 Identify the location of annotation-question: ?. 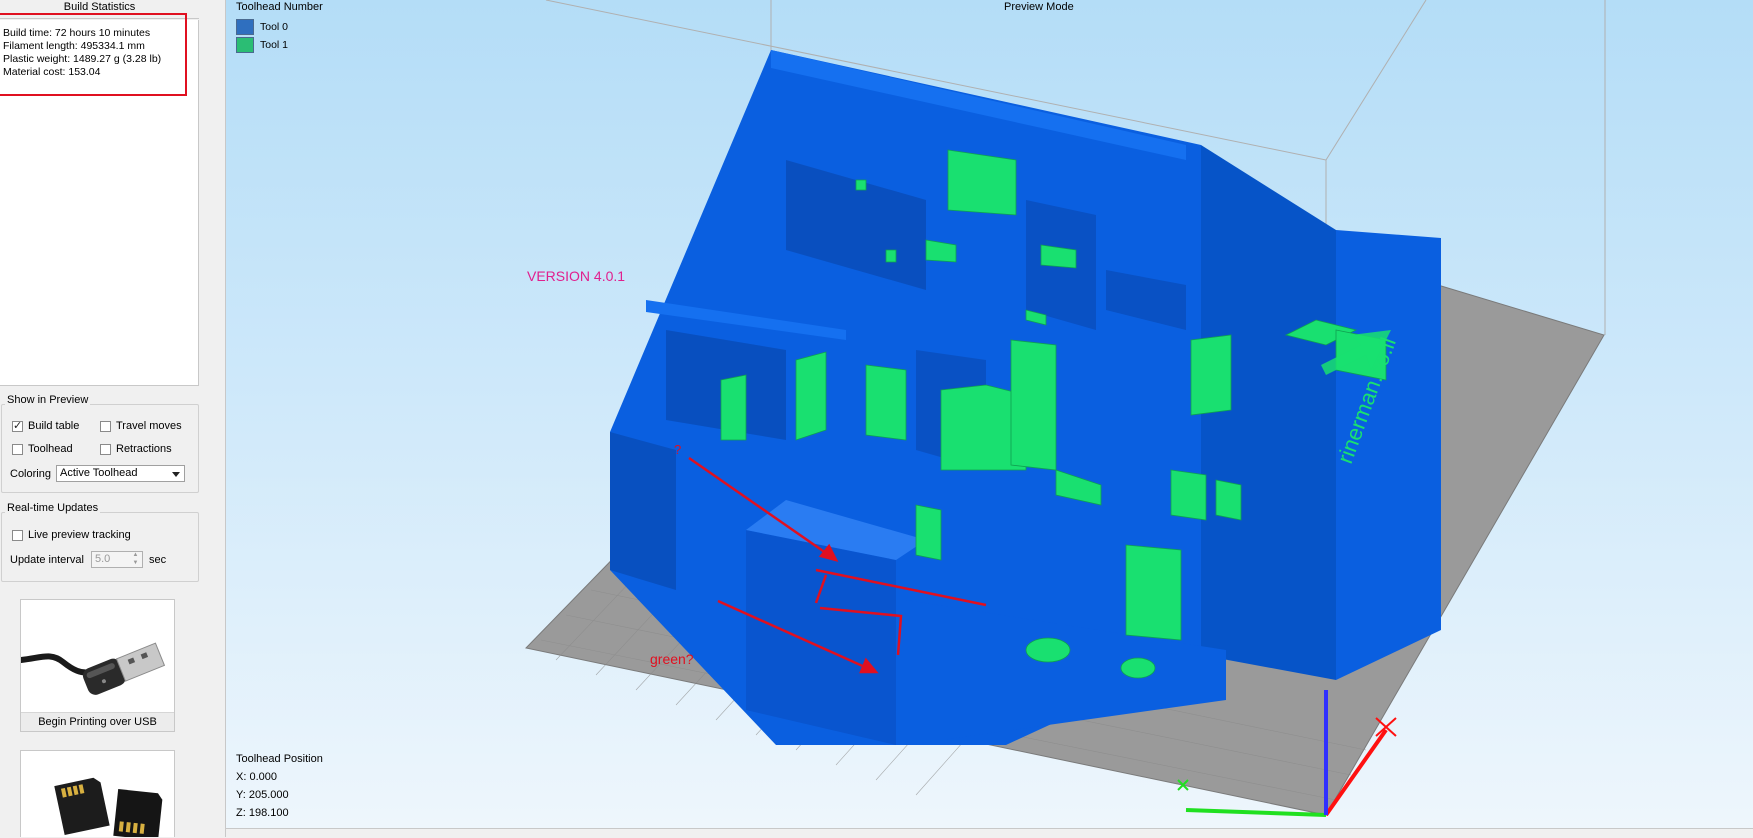
(677, 449).